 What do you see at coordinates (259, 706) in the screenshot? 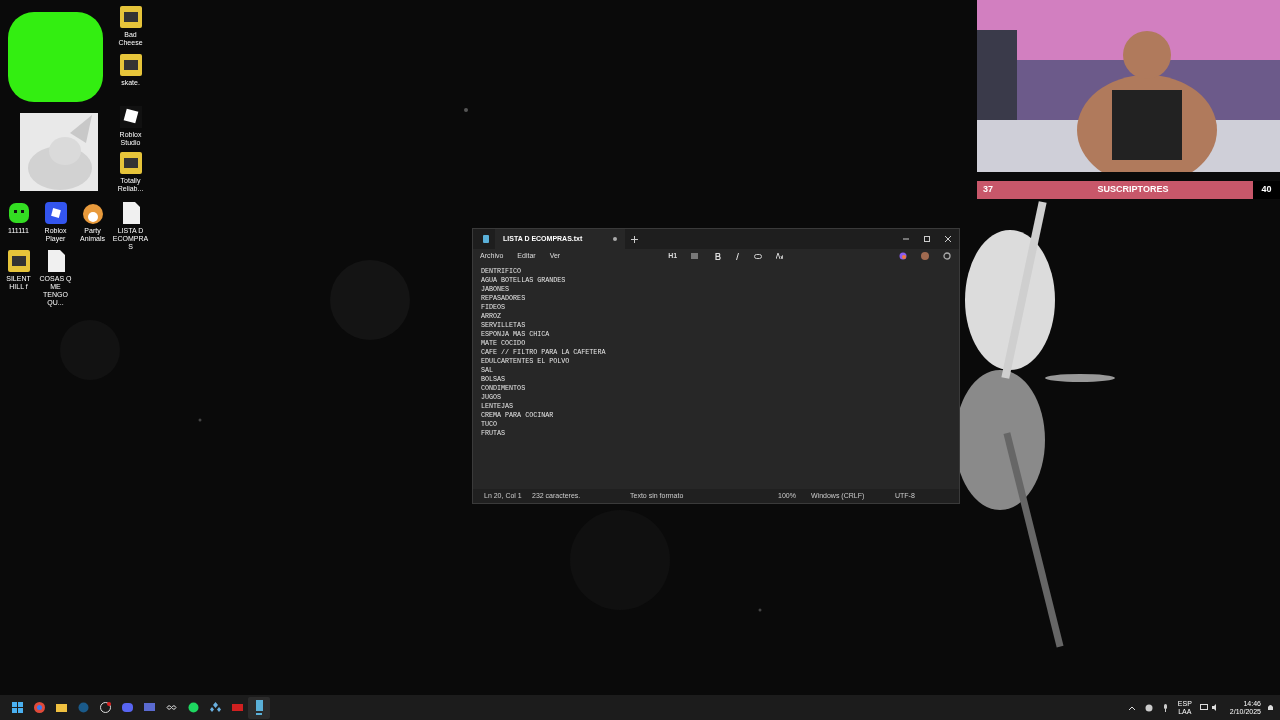
I see `notepad-icon` at bounding box center [259, 706].